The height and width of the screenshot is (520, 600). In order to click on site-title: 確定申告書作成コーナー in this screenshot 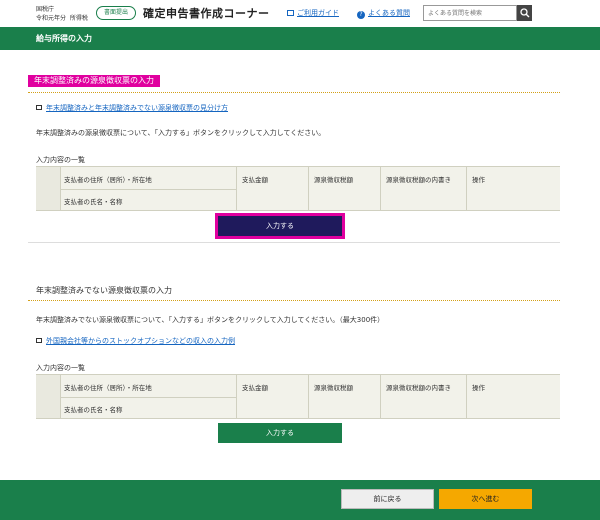, I will do `click(206, 13)`.